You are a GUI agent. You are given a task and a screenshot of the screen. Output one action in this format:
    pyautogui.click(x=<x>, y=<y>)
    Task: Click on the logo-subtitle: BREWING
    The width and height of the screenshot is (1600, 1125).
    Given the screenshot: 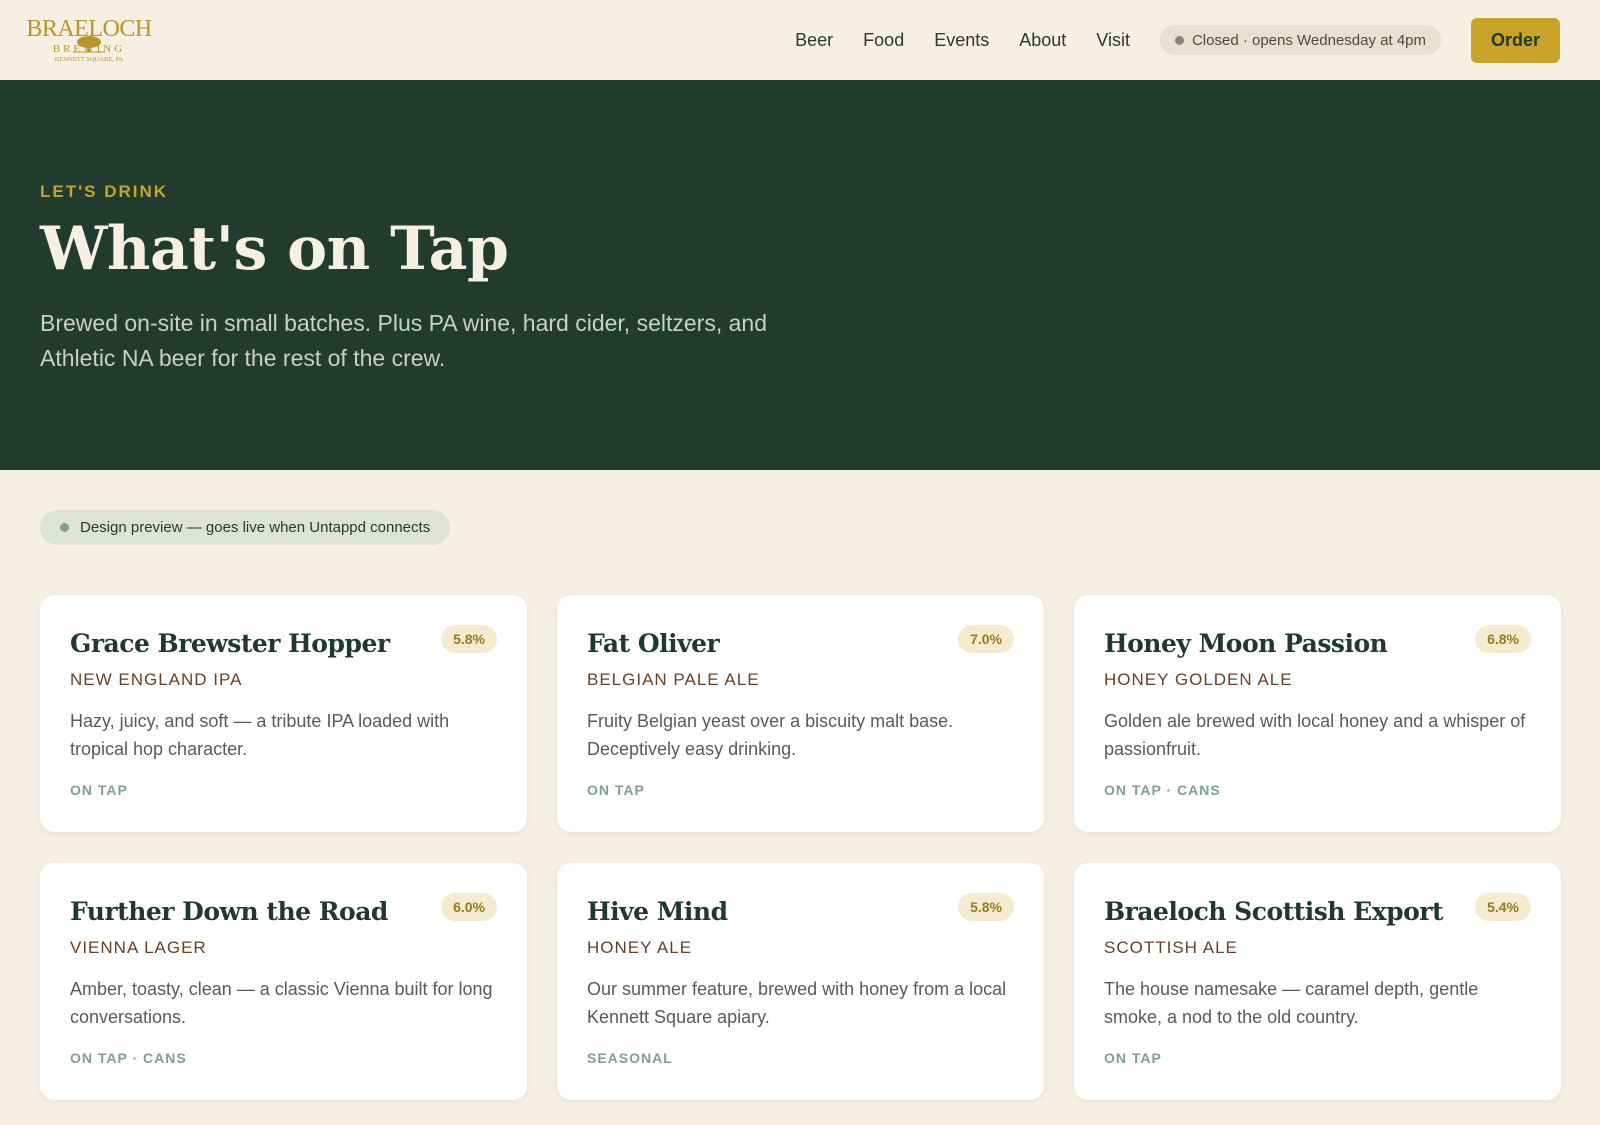 What is the action you would take?
    pyautogui.click(x=89, y=48)
    